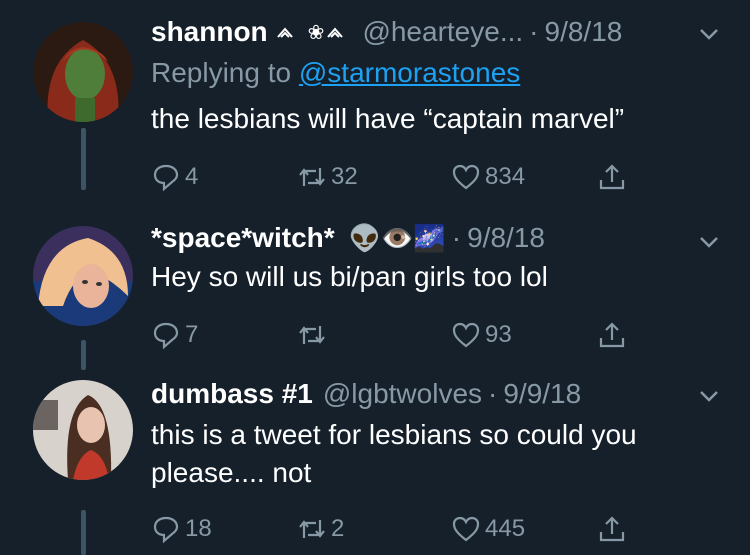  What do you see at coordinates (181, 529) in the screenshot?
I see `reply-button: 18` at bounding box center [181, 529].